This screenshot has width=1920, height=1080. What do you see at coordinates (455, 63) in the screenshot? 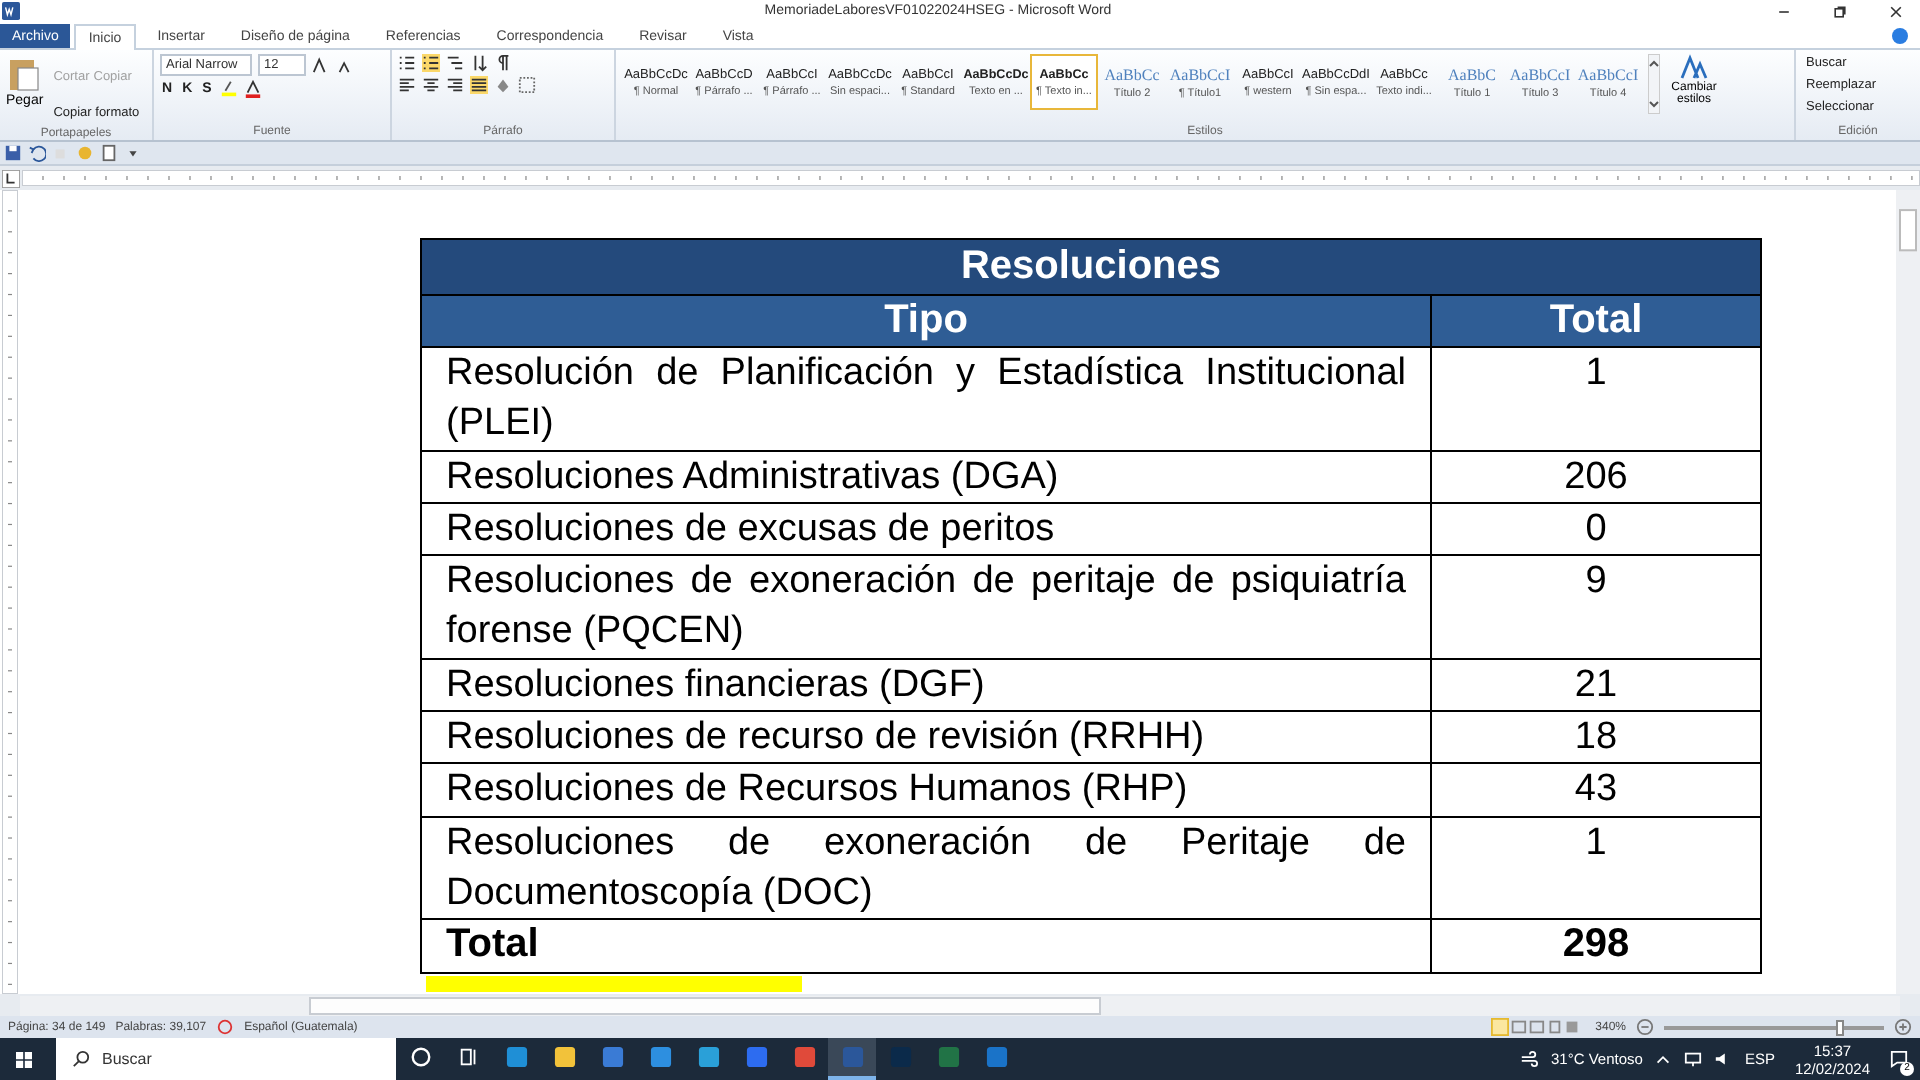
I see `multilevel-list-icon` at bounding box center [455, 63].